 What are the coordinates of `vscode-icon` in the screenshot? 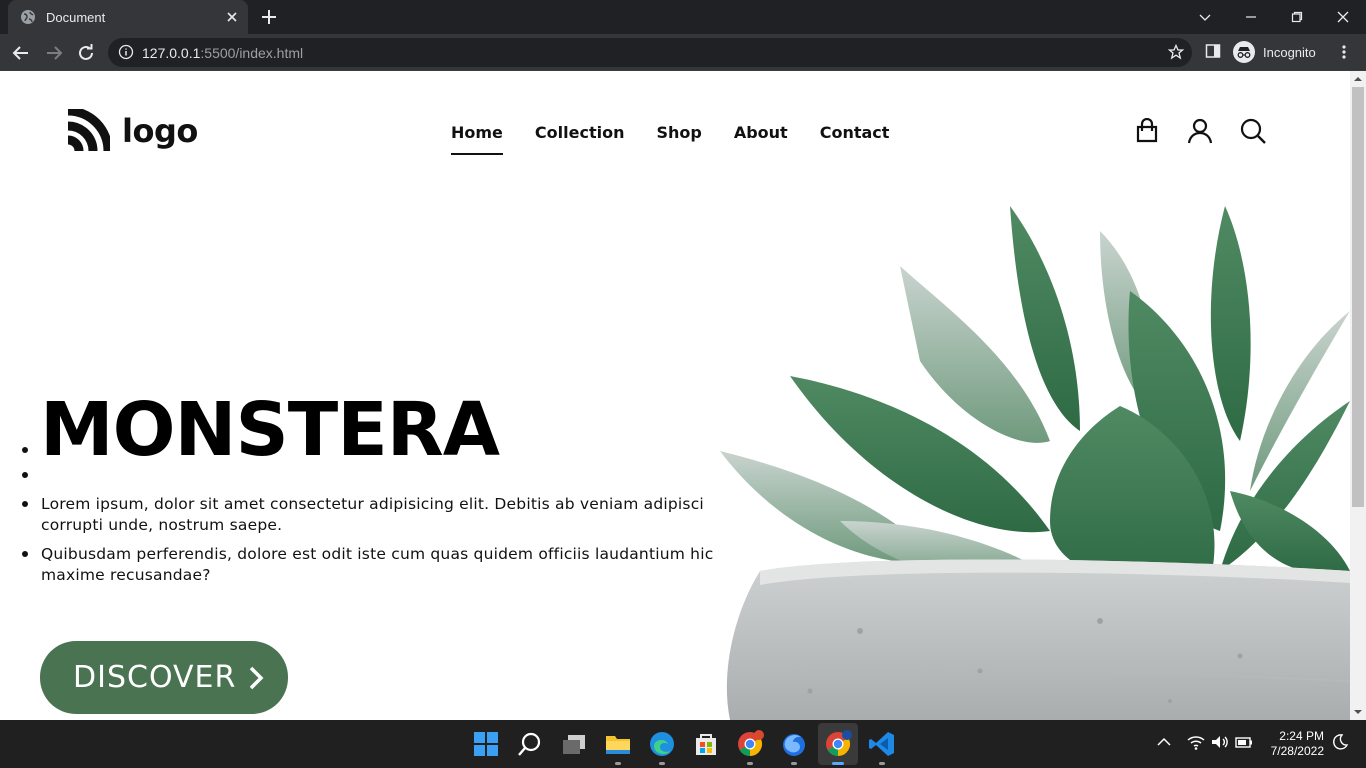 It's located at (882, 744).